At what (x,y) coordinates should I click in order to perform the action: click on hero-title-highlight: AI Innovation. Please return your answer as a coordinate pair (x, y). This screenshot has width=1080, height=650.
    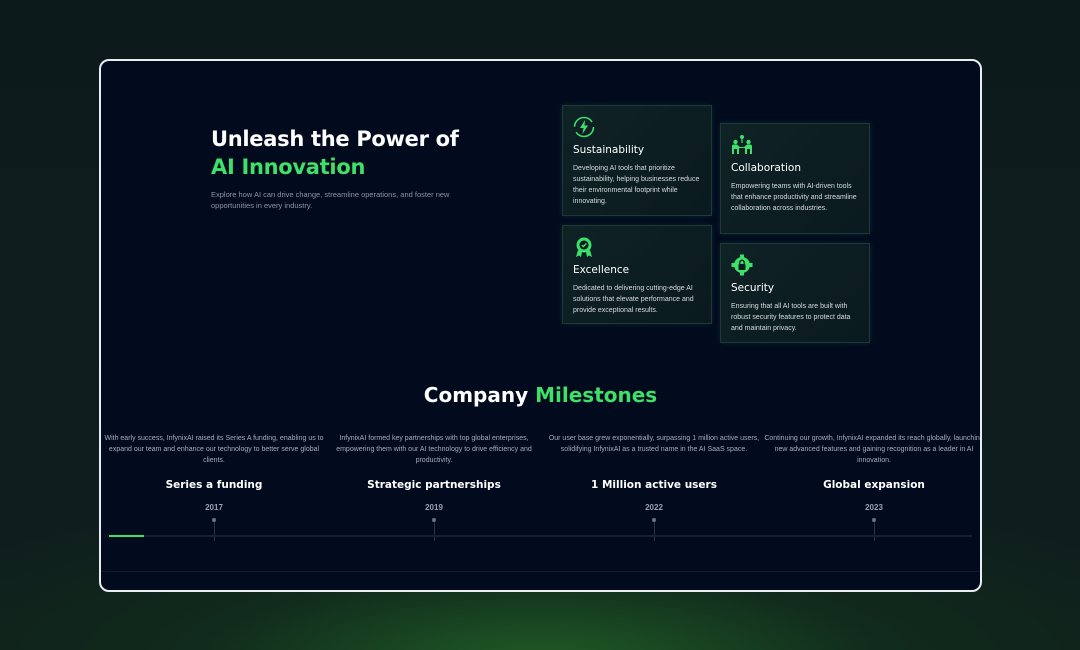
    Looking at the image, I should click on (288, 167).